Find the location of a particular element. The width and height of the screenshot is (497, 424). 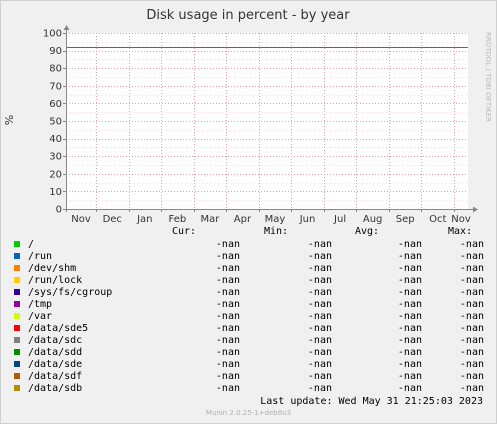

chart-title: Disk usage in percent - by year is located at coordinates (248, 15).